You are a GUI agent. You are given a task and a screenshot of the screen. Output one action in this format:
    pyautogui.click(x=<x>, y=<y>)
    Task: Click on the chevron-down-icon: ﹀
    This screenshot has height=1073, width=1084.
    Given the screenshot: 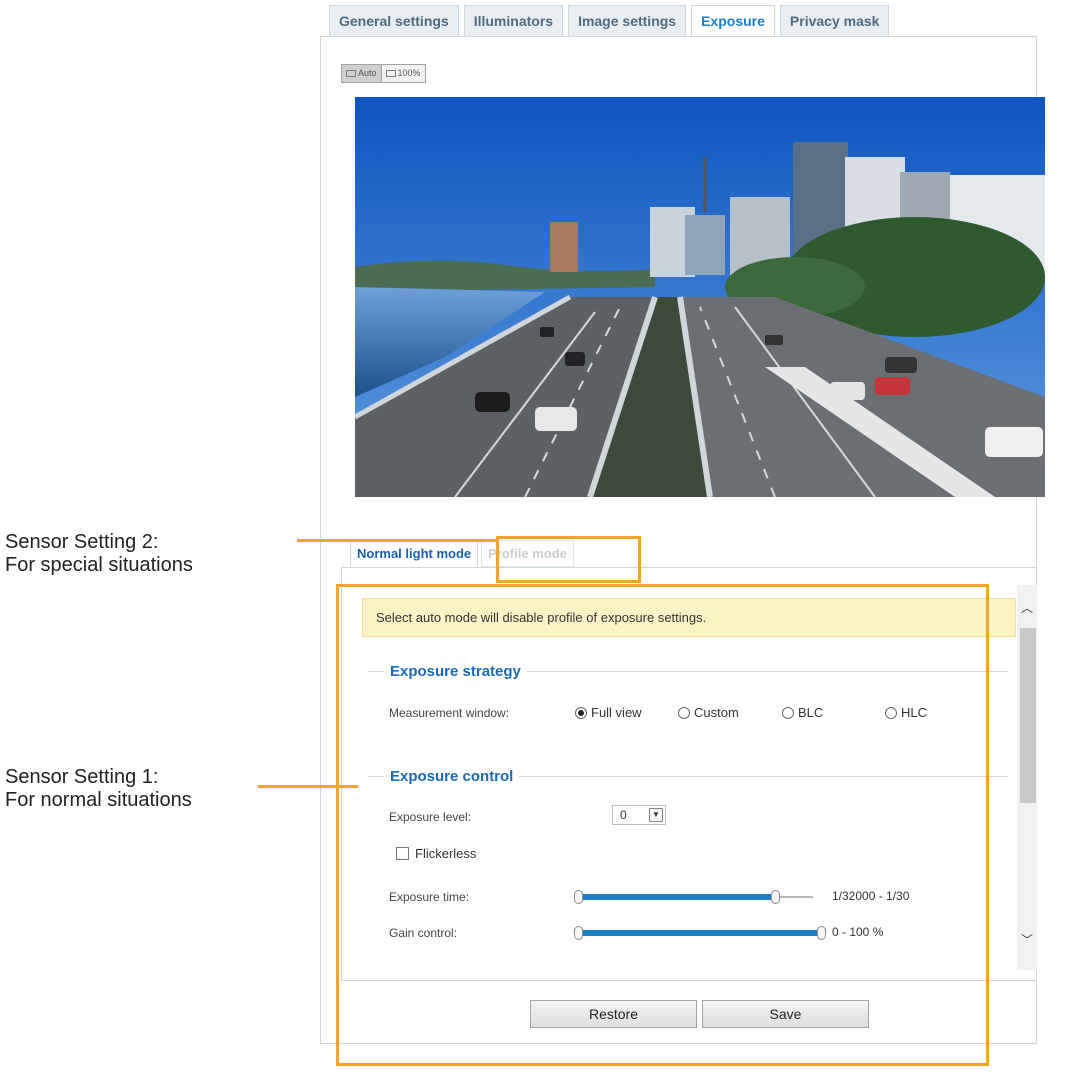 What is the action you would take?
    pyautogui.click(x=1027, y=939)
    